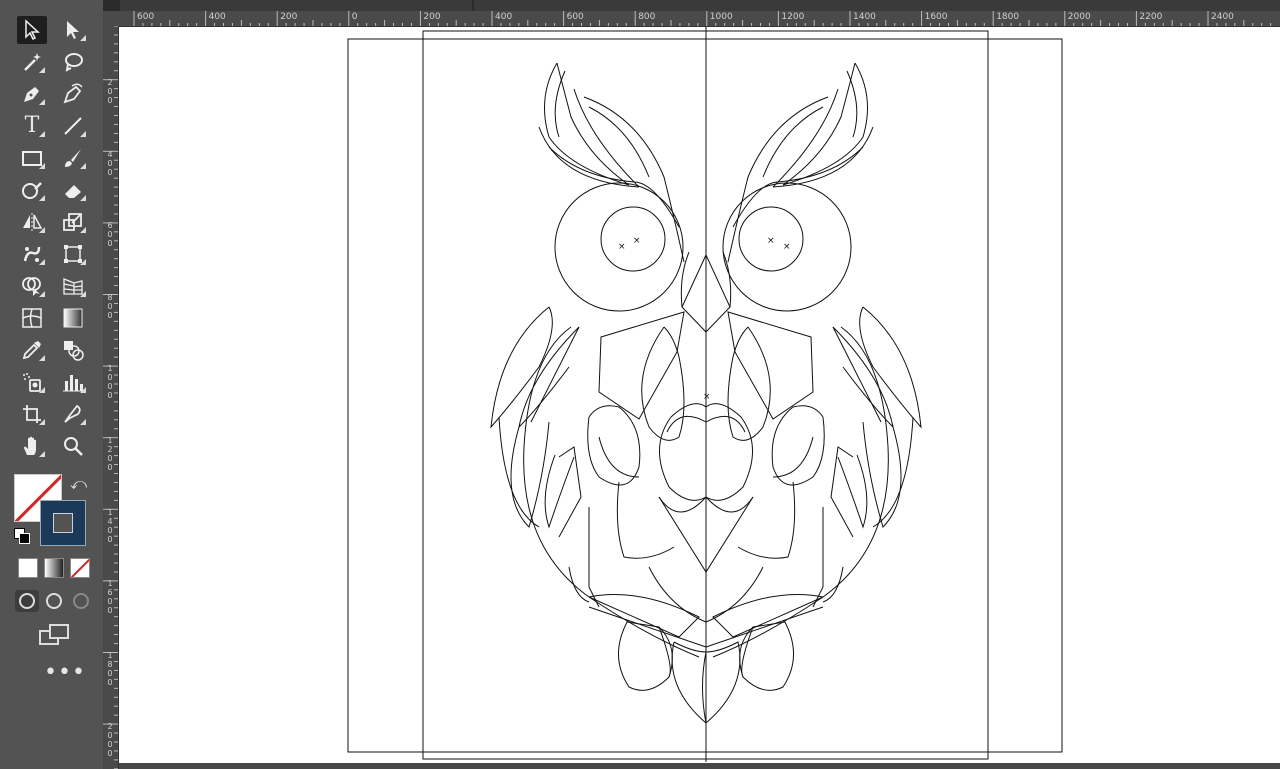 The height and width of the screenshot is (769, 1280). Describe the element at coordinates (73, 126) in the screenshot. I see `line-segment-tool-button` at that location.